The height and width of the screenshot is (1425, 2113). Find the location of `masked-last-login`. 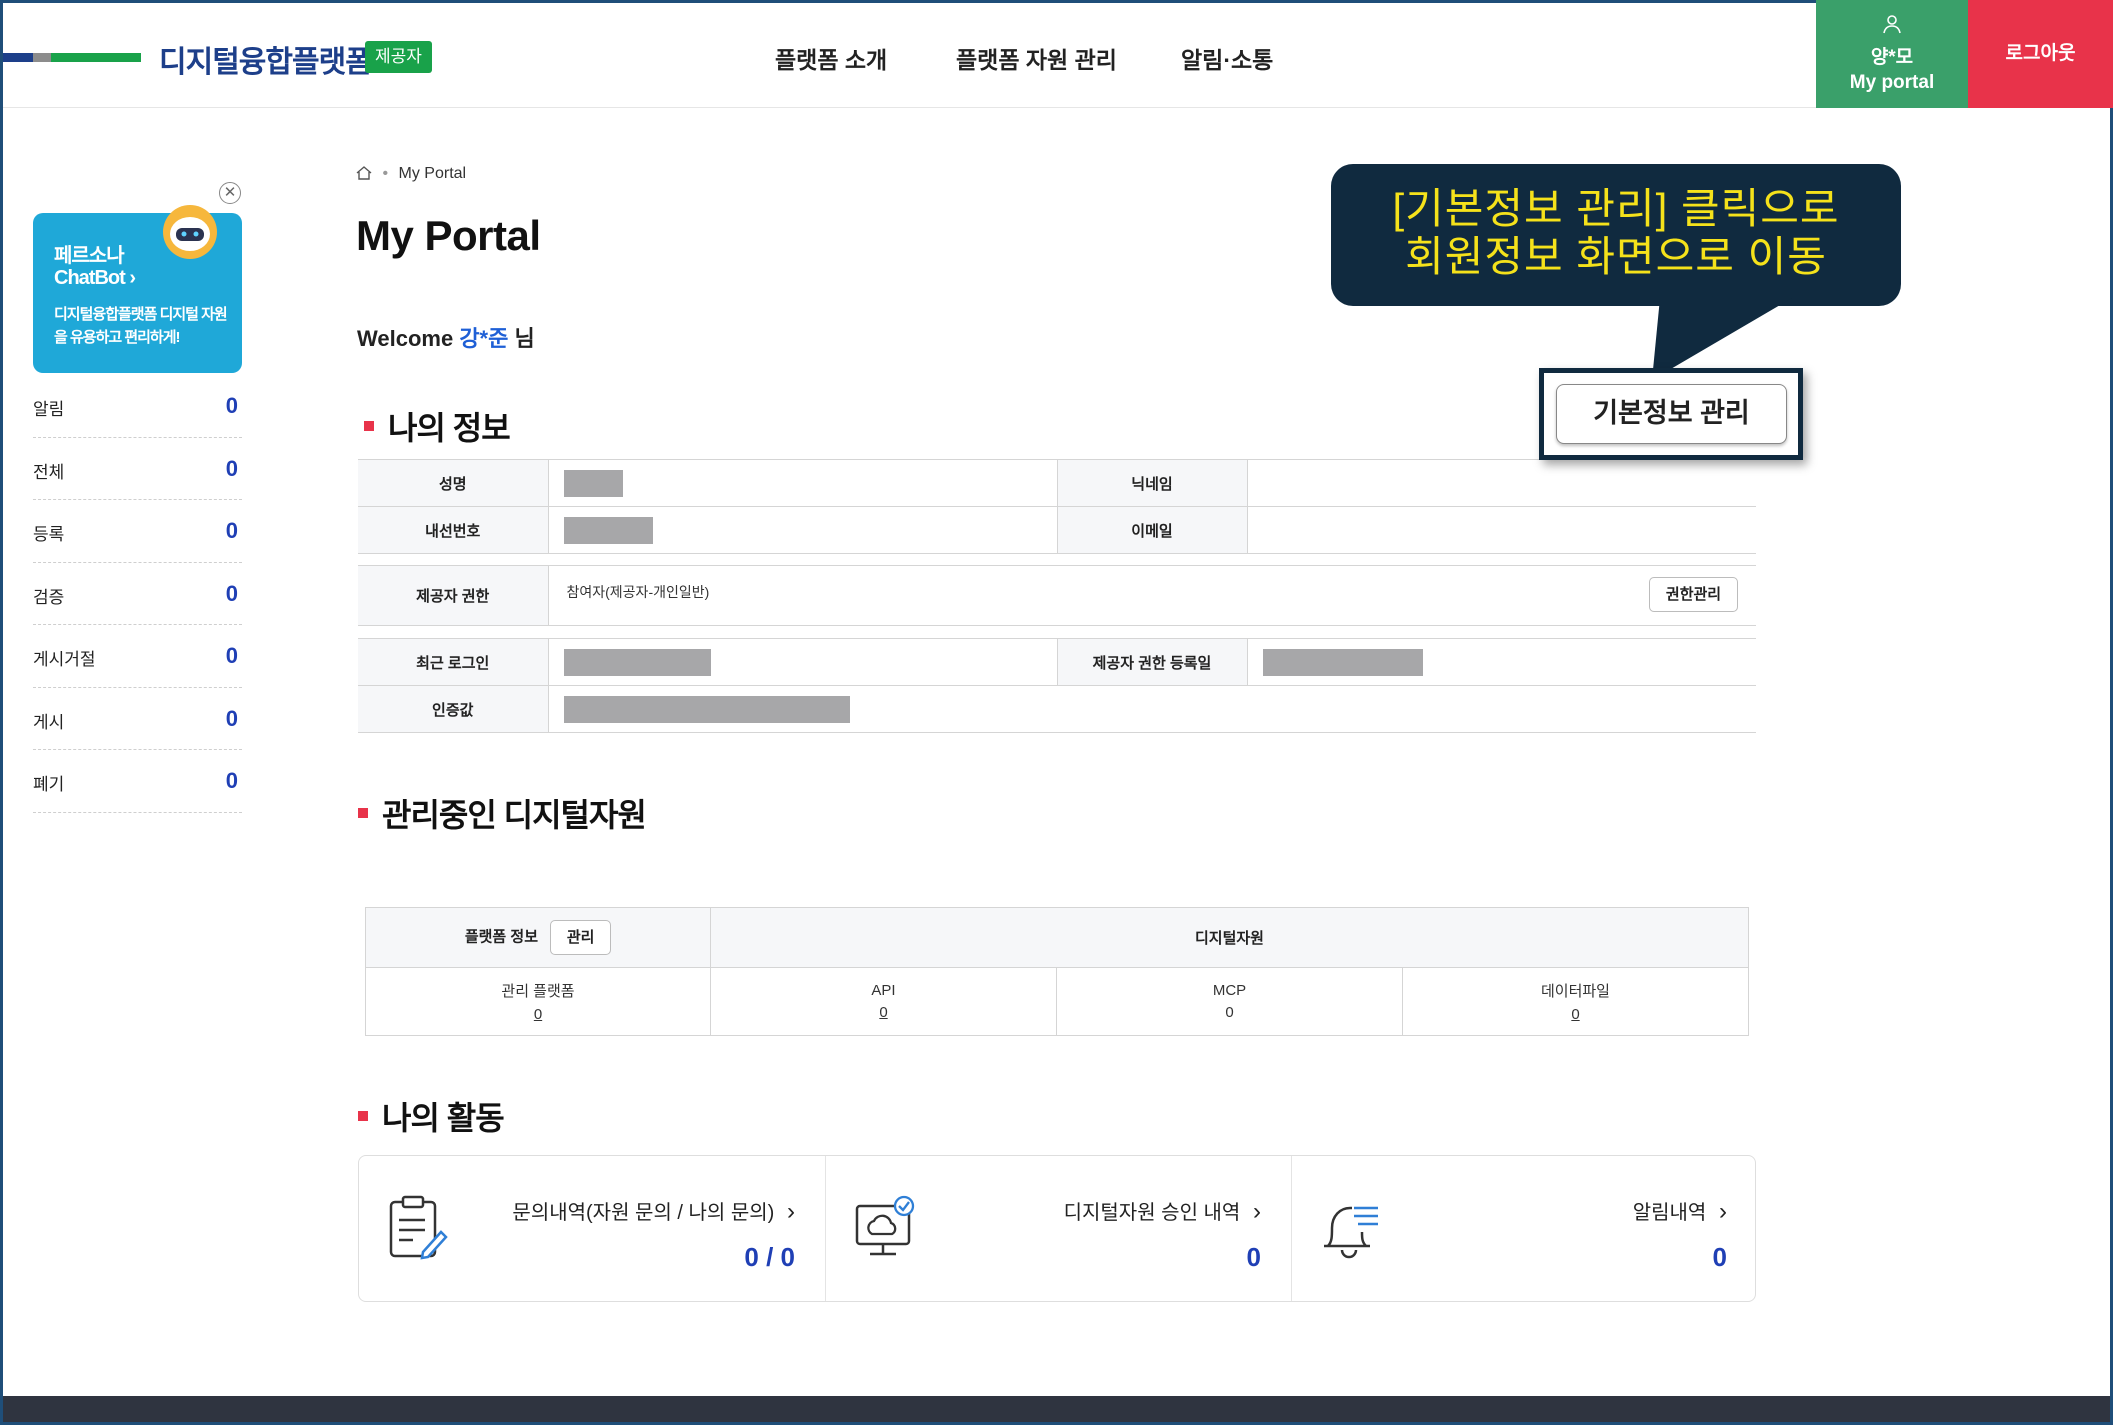

masked-last-login is located at coordinates (637, 662).